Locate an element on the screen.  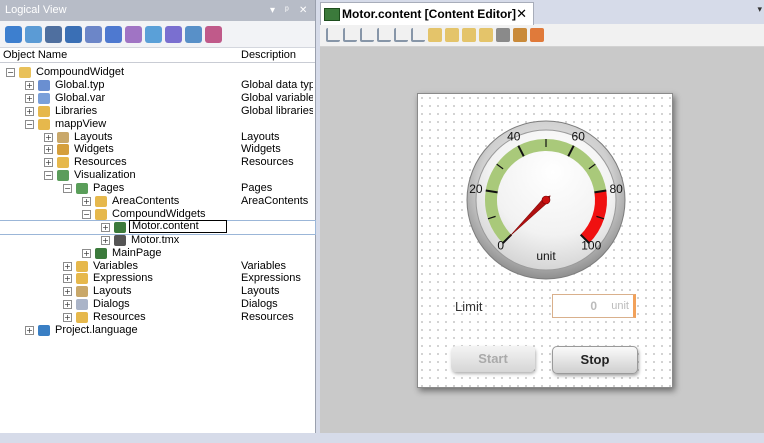
tree-row: + Motor.tmx is located at coordinates (157, 240).